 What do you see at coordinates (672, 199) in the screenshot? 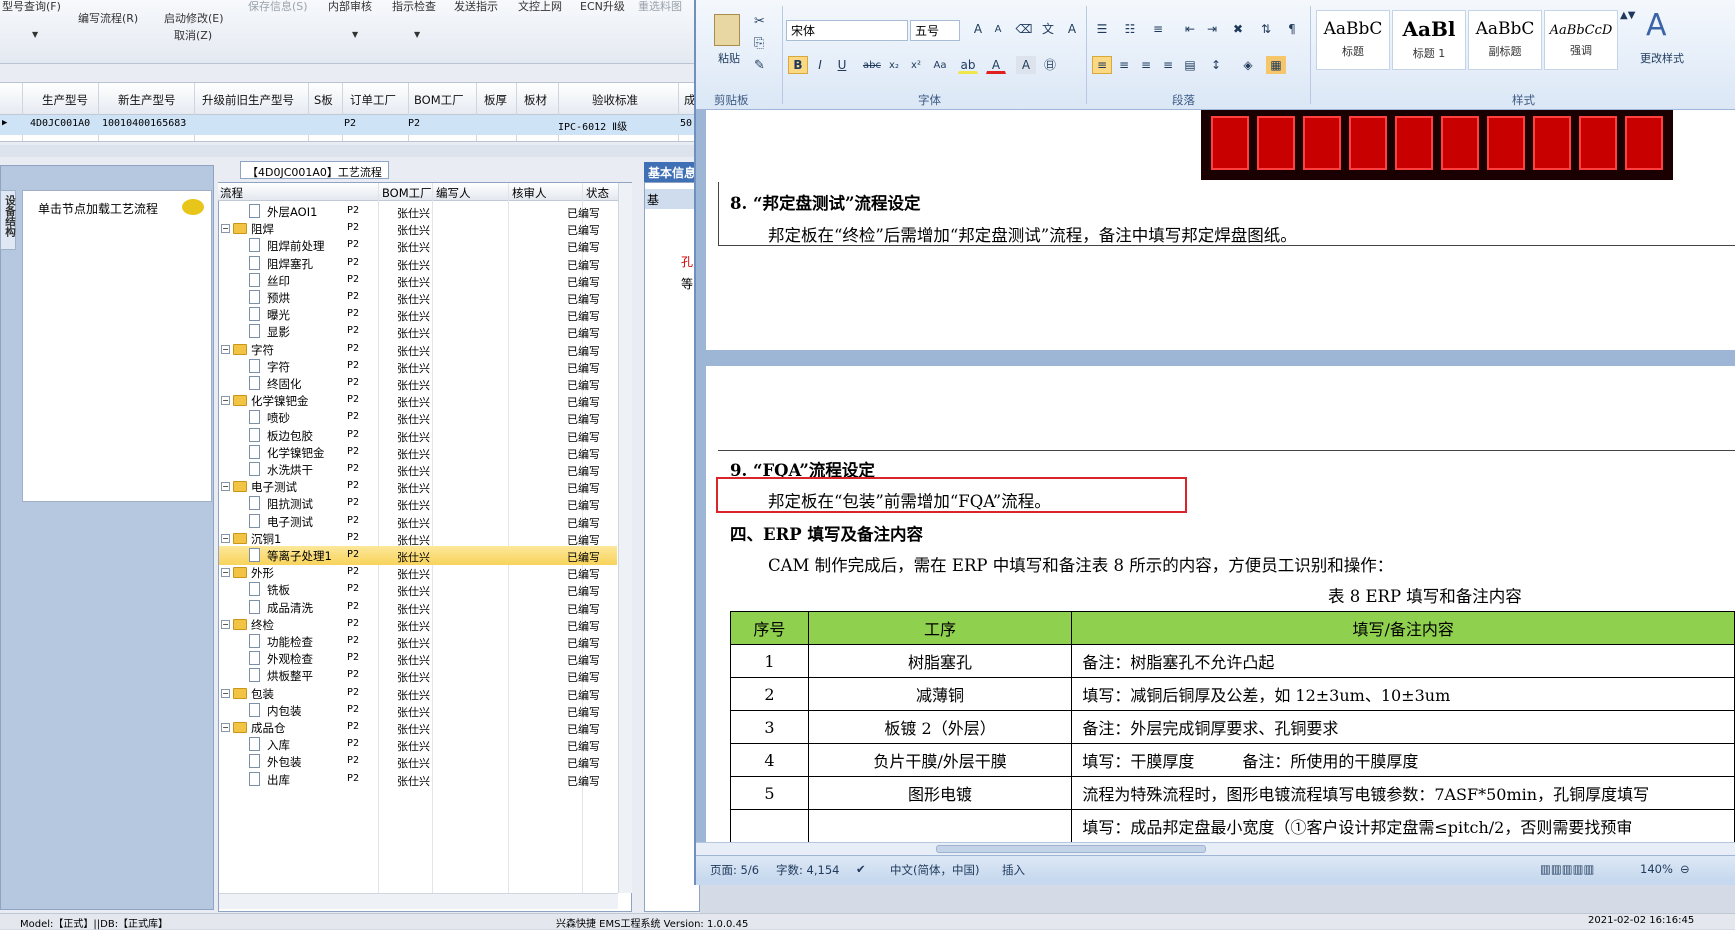
I see `basic-sub-tab: 基` at bounding box center [672, 199].